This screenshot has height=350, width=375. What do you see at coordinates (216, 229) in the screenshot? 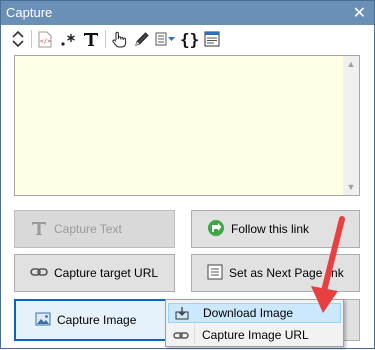
I see `follow-arrow-icon` at bounding box center [216, 229].